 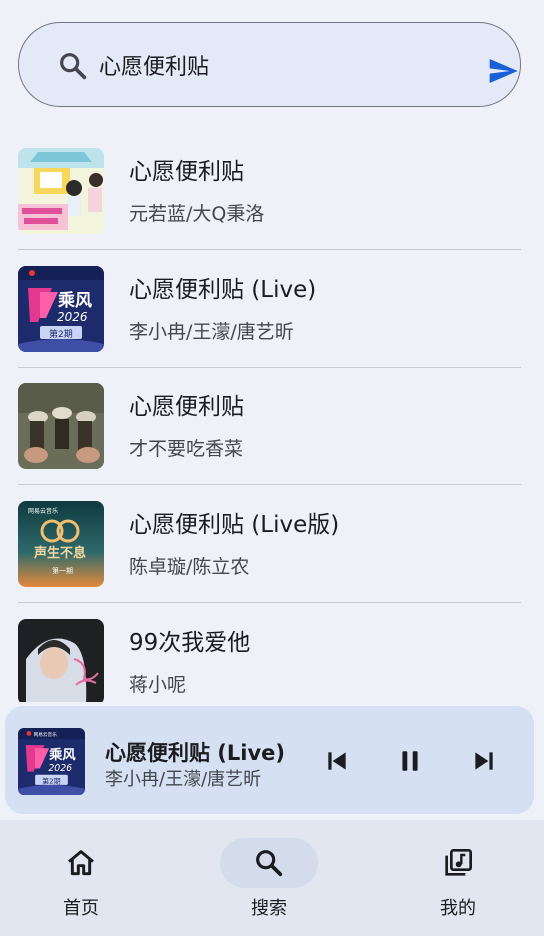 I want to click on song-title: 99次我爱他, so click(x=190, y=643).